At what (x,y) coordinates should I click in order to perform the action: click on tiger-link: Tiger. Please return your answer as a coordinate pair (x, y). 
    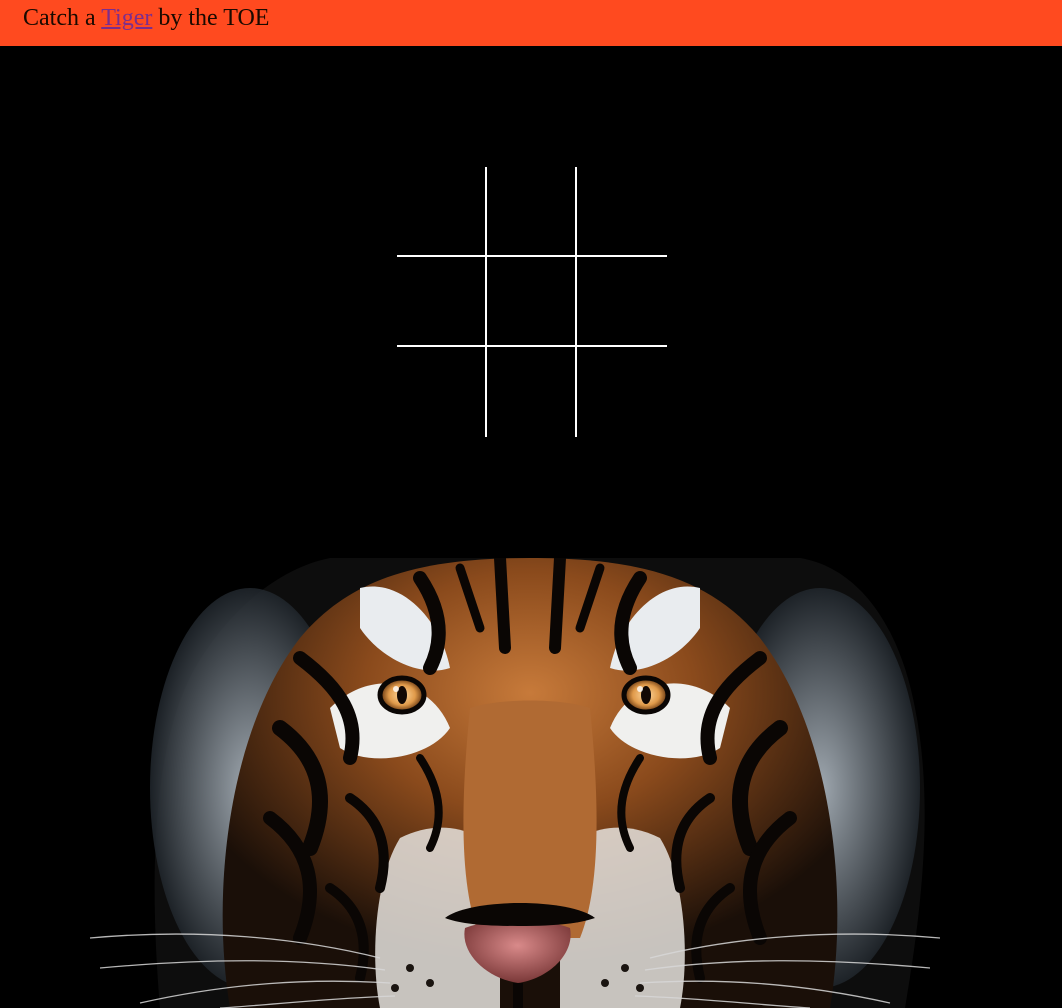
    Looking at the image, I should click on (126, 18).